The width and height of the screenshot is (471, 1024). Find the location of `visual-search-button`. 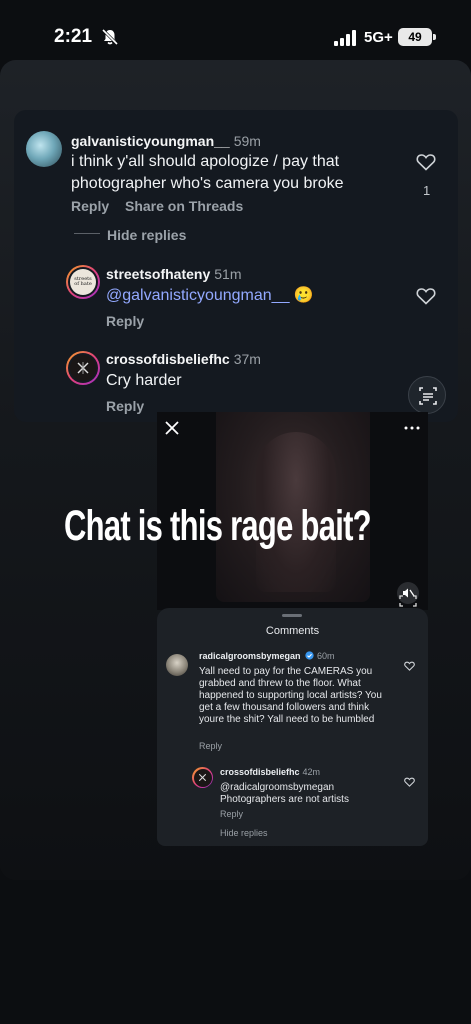

visual-search-button is located at coordinates (427, 395).